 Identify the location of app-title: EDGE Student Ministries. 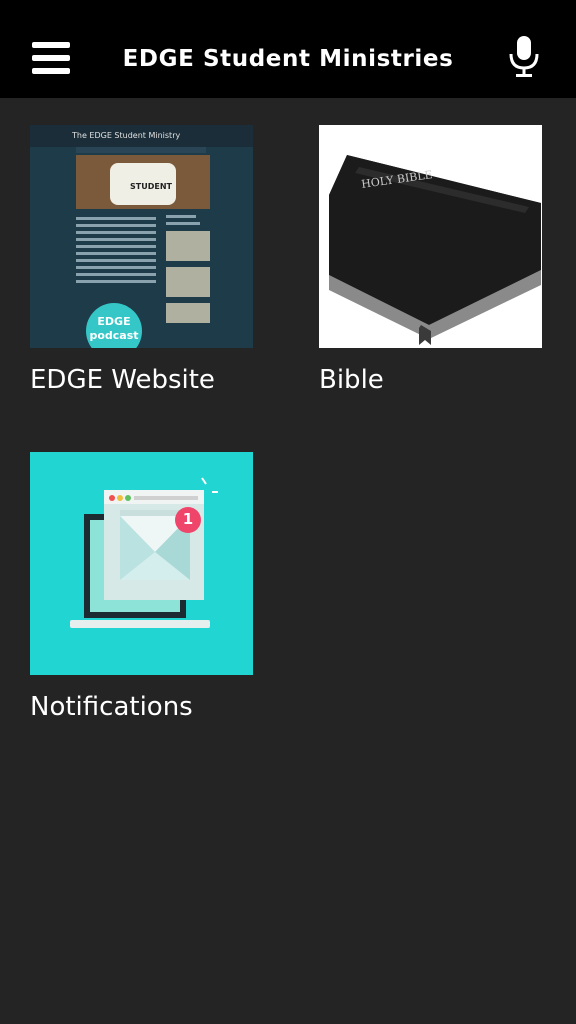
(288, 59).